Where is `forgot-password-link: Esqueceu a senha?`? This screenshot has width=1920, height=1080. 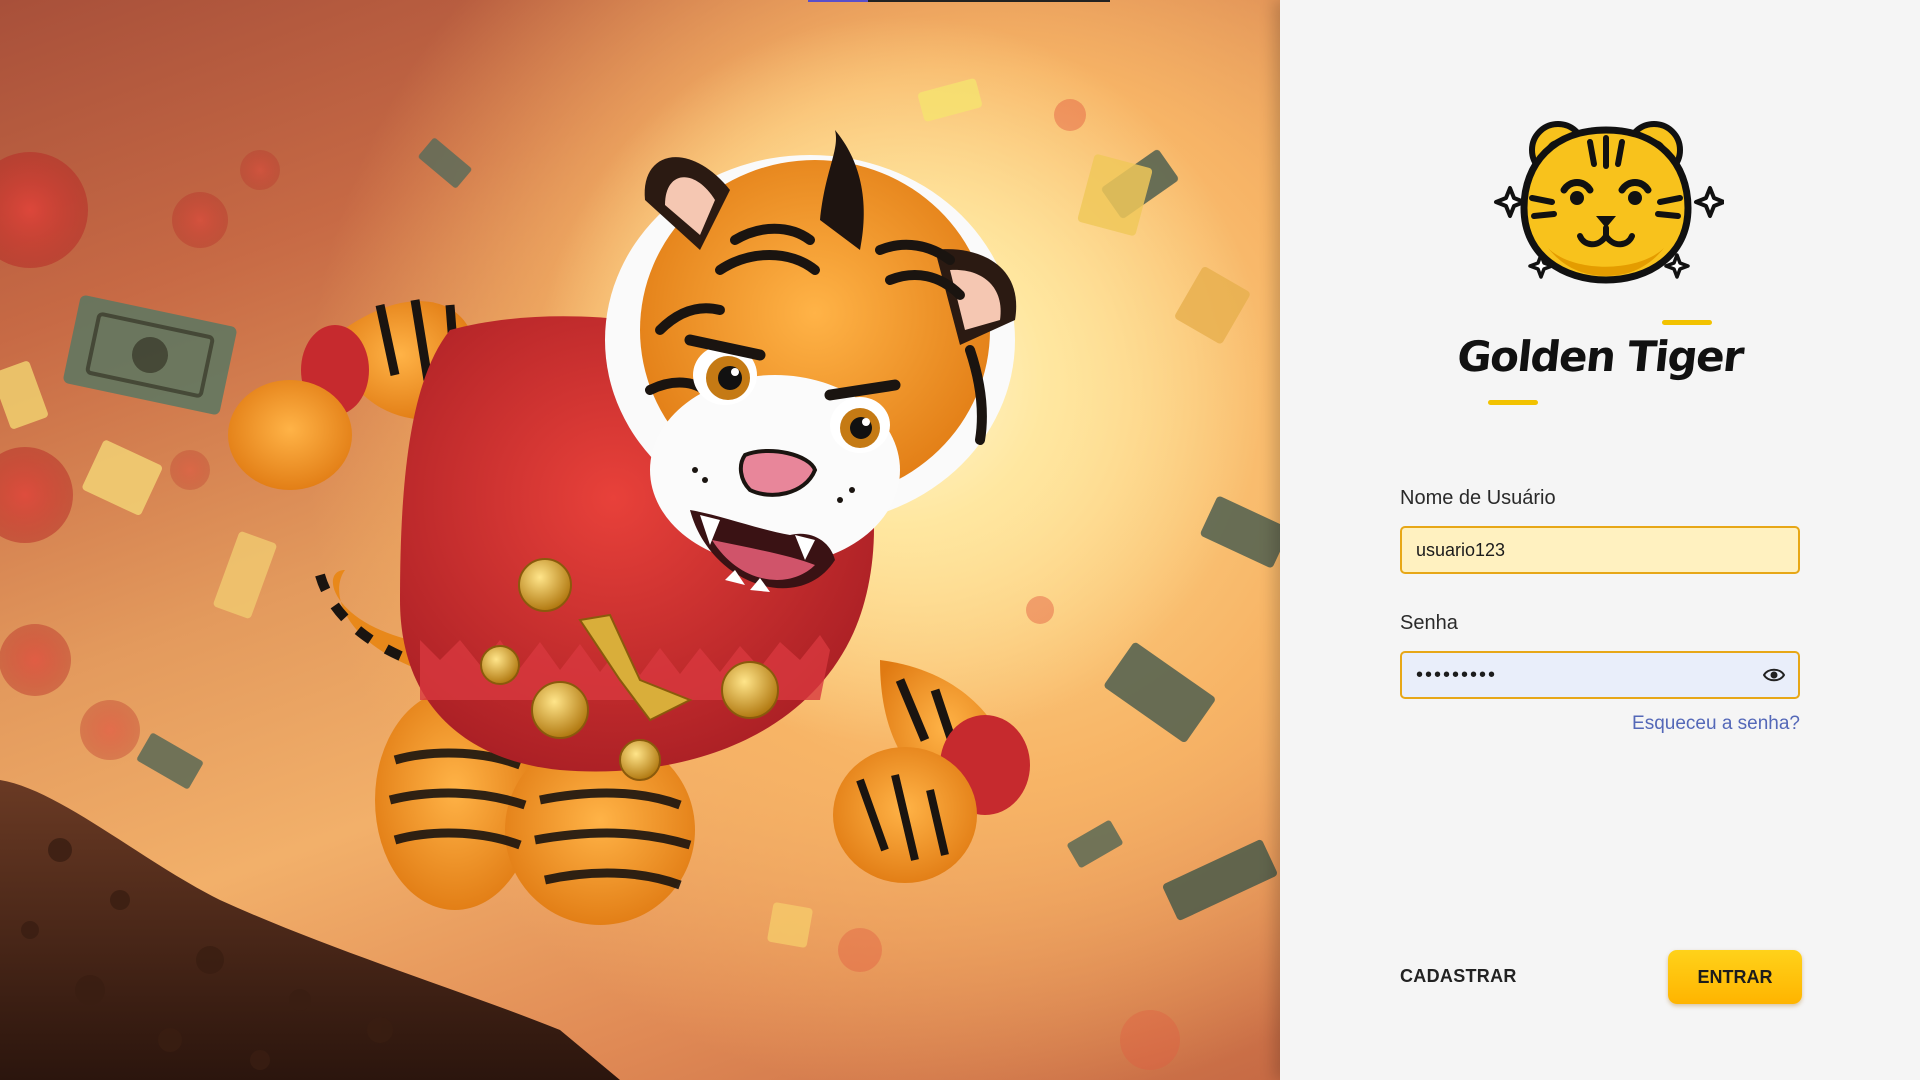
forgot-password-link: Esqueceu a senha? is located at coordinates (1716, 724).